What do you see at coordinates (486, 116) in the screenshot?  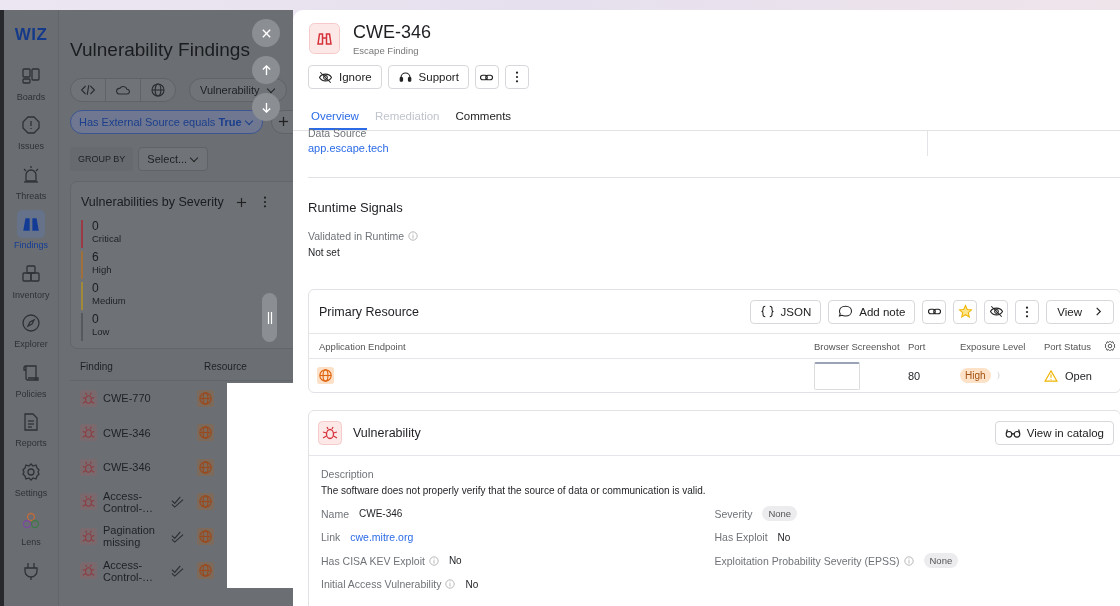 I see `tab: Comments` at bounding box center [486, 116].